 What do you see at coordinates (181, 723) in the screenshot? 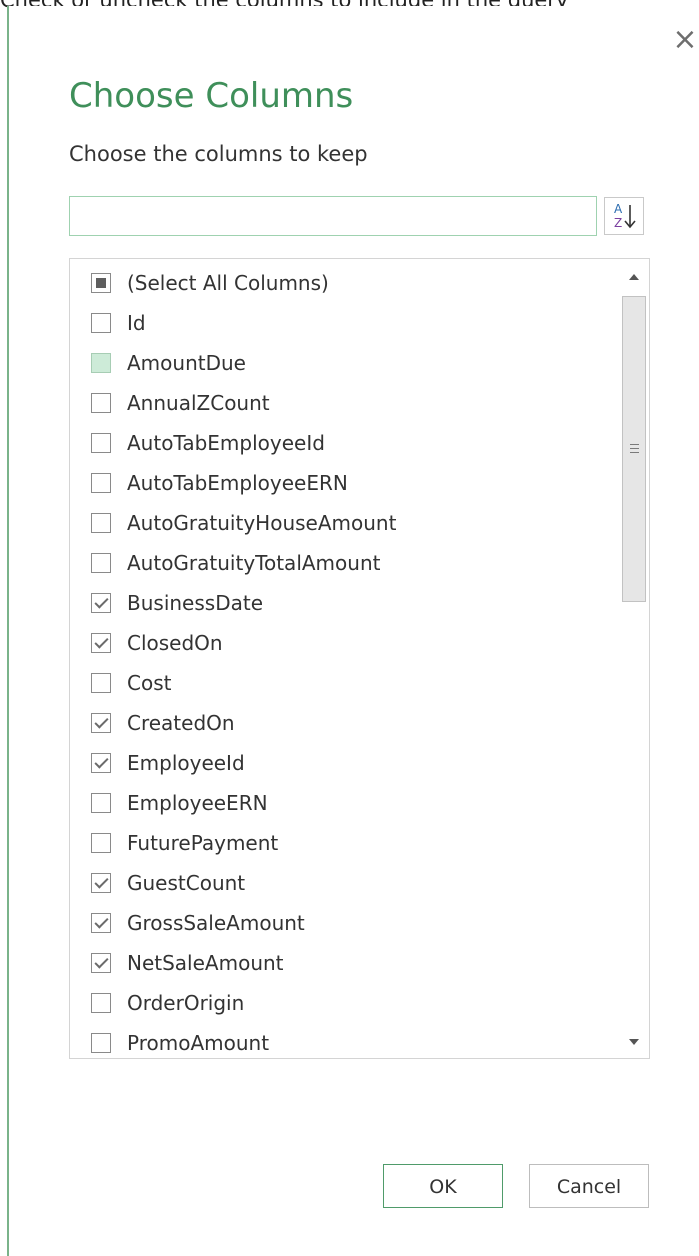
I see `column-label: CreatedOn` at bounding box center [181, 723].